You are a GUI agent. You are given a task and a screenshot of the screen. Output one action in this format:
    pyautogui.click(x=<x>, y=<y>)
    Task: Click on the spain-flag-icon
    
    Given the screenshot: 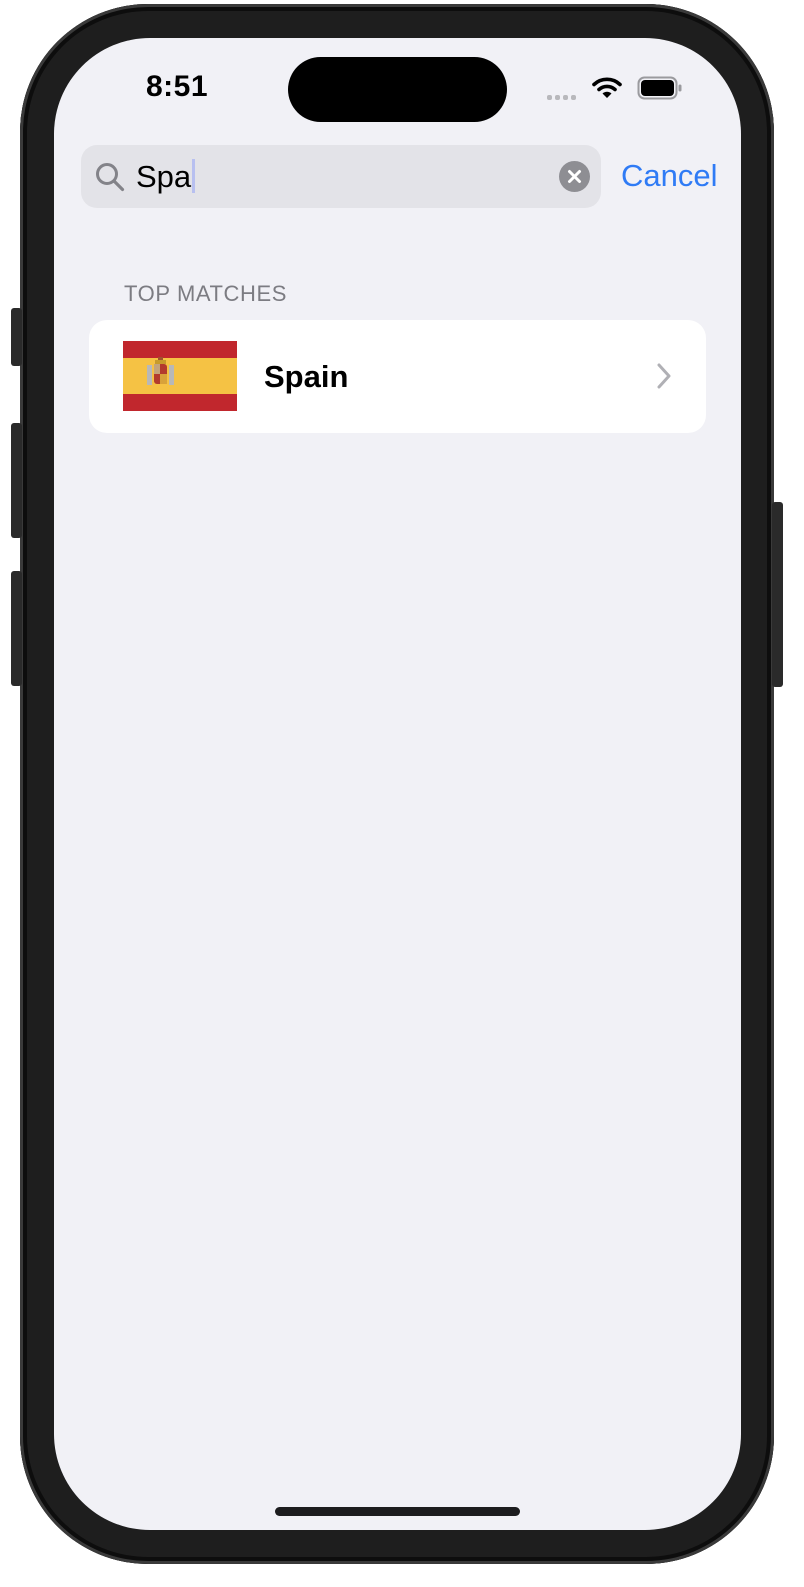 What is the action you would take?
    pyautogui.click(x=180, y=376)
    